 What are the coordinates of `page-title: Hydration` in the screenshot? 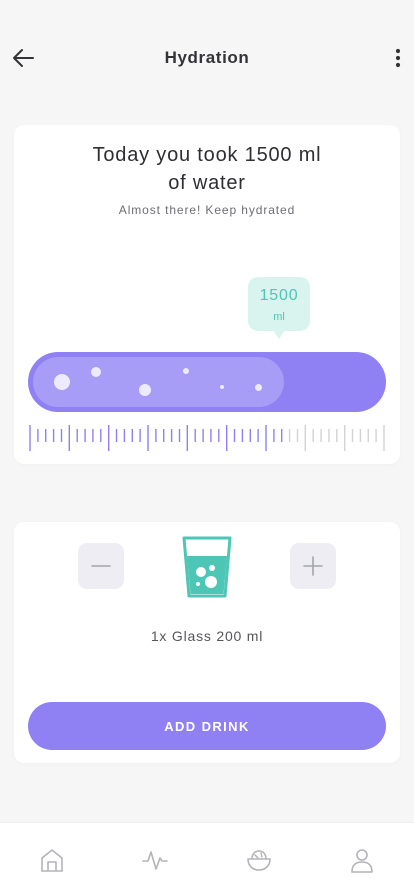 It's located at (207, 57).